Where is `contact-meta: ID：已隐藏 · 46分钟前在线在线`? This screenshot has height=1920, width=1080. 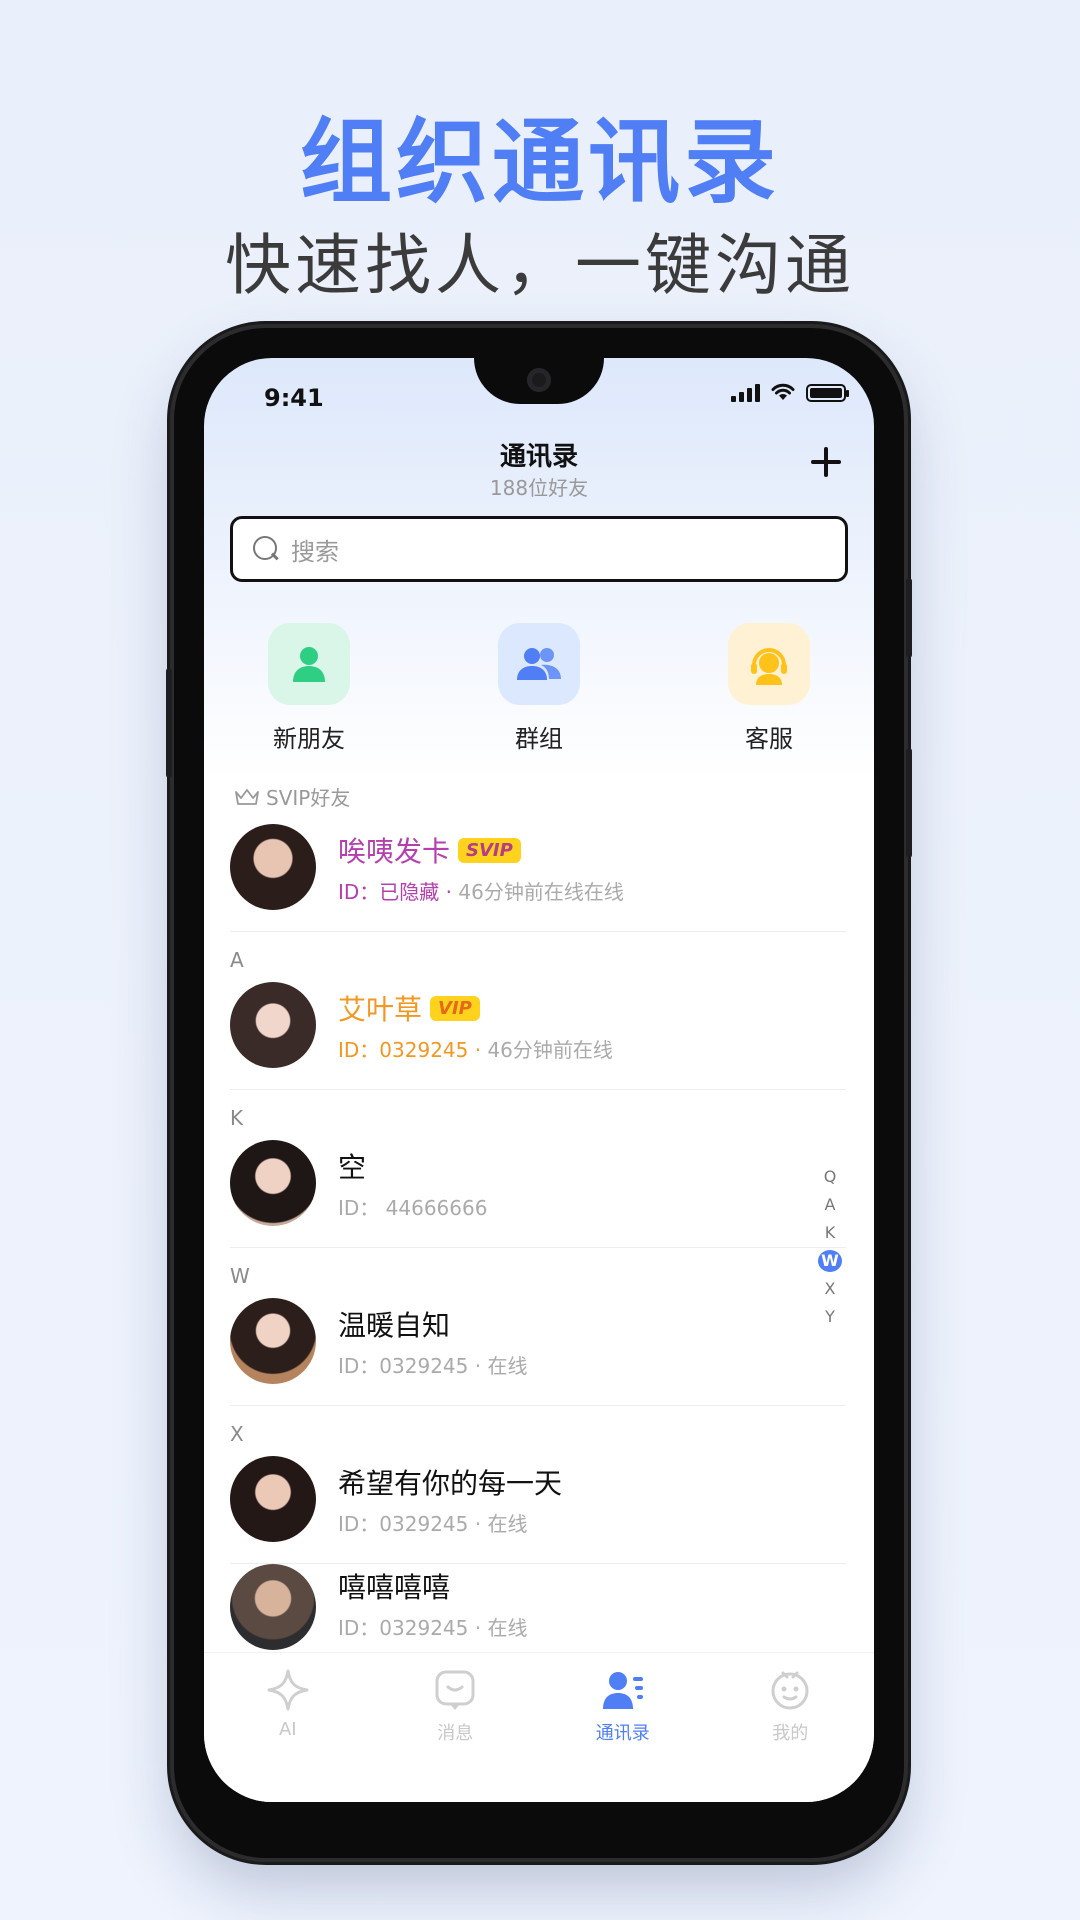 contact-meta: ID：已隐藏 · 46分钟前在线在线 is located at coordinates (481, 892).